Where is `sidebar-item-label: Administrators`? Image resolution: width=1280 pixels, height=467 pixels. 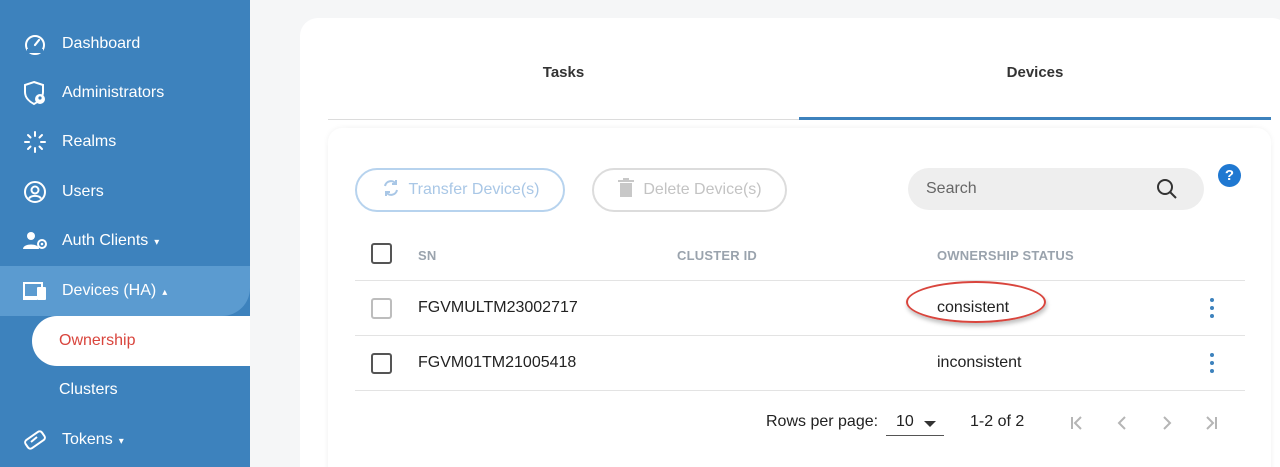
sidebar-item-label: Administrators is located at coordinates (113, 92).